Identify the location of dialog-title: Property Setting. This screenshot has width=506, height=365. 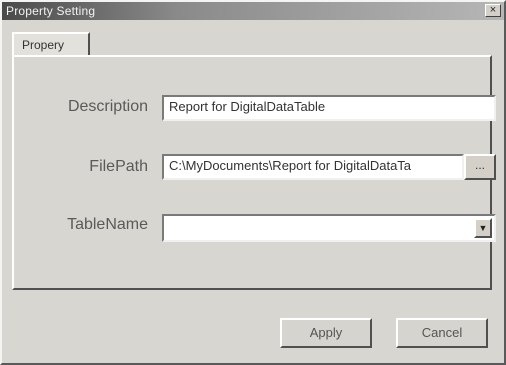
(51, 11).